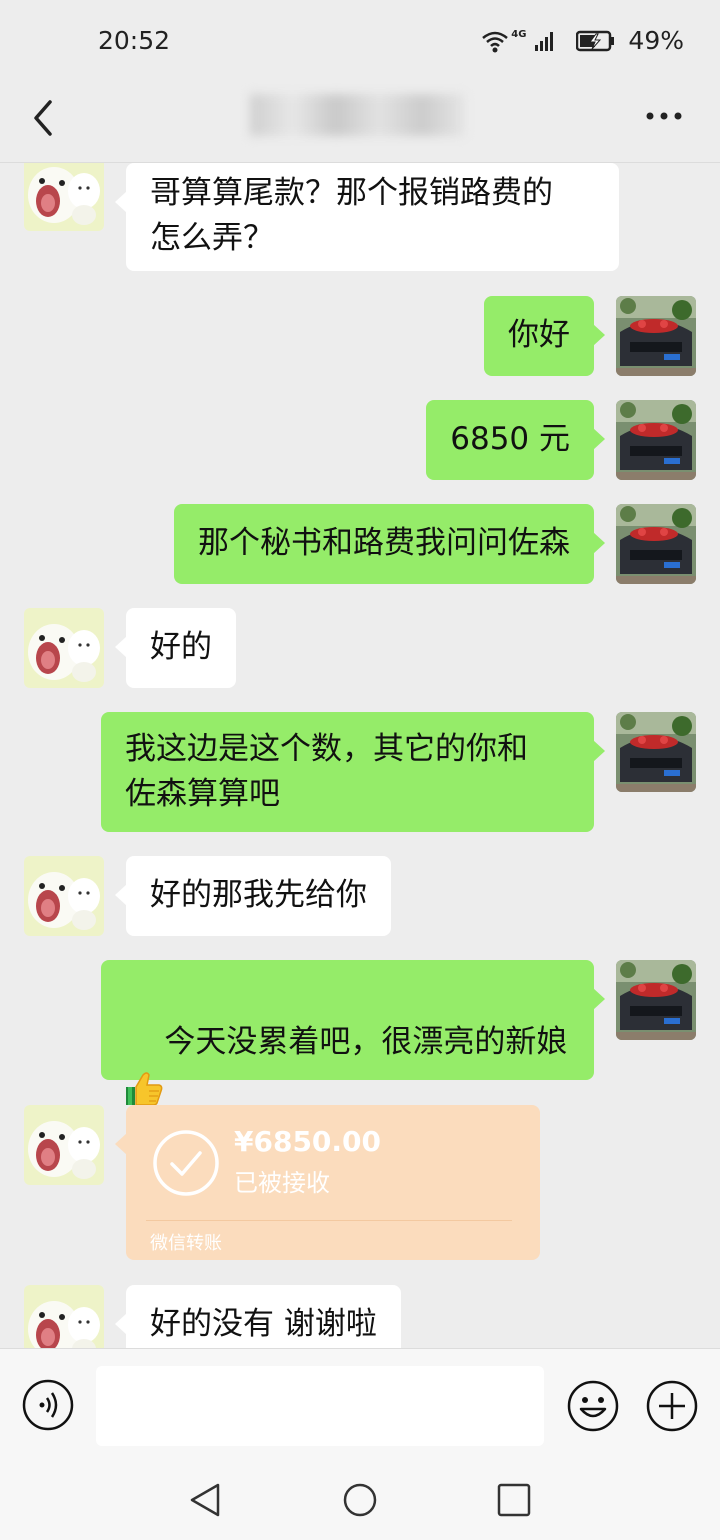  Describe the element at coordinates (353, 772) in the screenshot. I see `outgoing-message: 我这边是这个数，其它的你和 佐森算算吧` at that location.